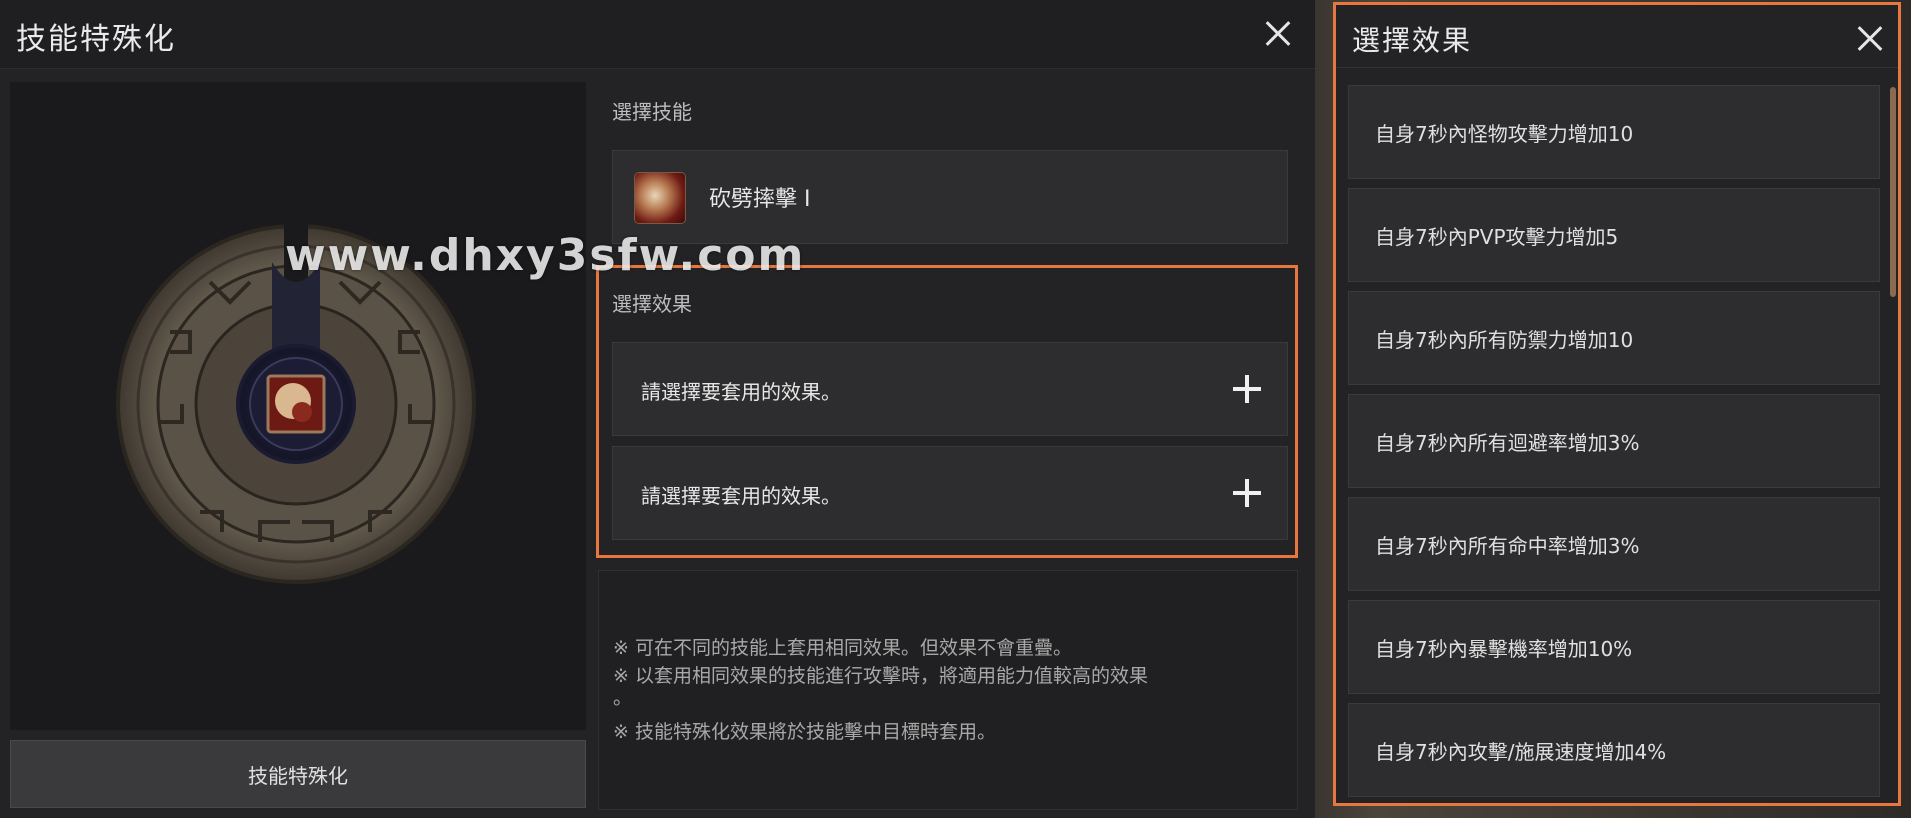 The image size is (1911, 818). Describe the element at coordinates (652, 304) in the screenshot. I see `select-effect-label: 選擇效果` at that location.